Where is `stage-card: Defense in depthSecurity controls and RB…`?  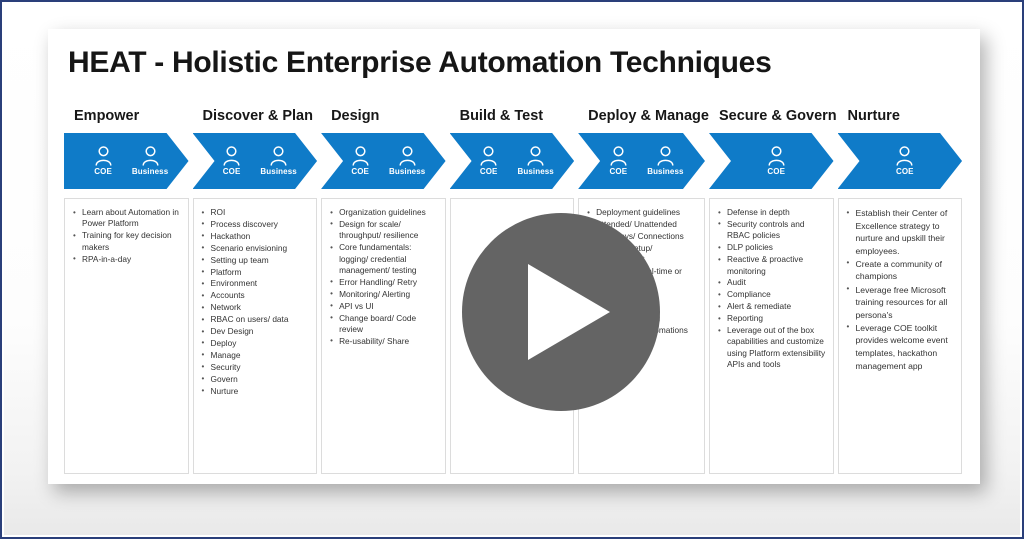 stage-card: Defense in depthSecurity controls and RB… is located at coordinates (771, 336).